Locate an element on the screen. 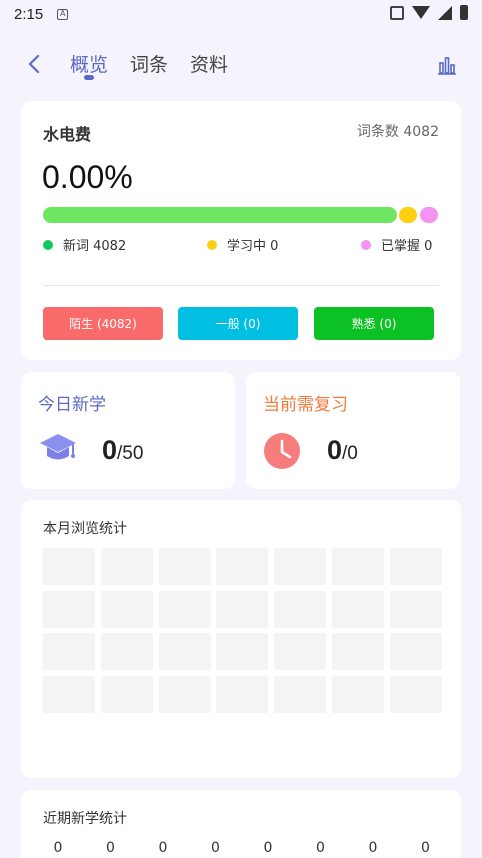 The image size is (482, 858). notification-a-icon: A is located at coordinates (63, 14).